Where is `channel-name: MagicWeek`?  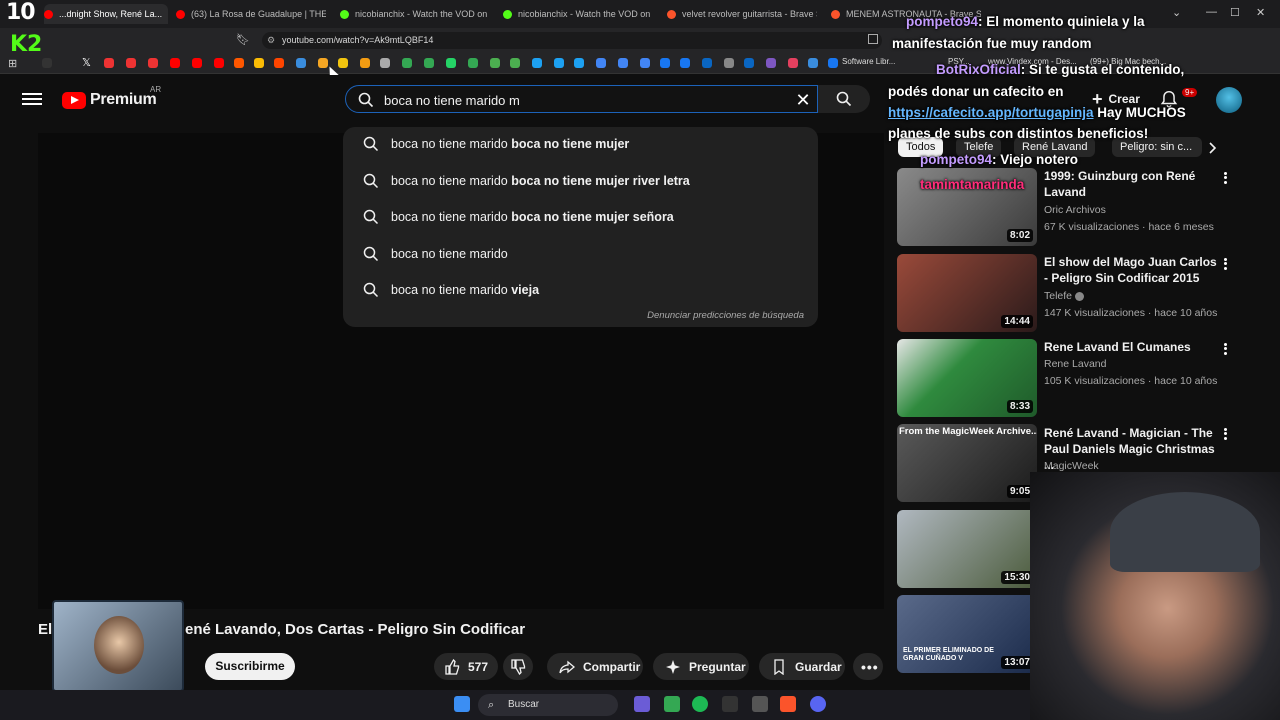
channel-name: MagicWeek is located at coordinates (1071, 466).